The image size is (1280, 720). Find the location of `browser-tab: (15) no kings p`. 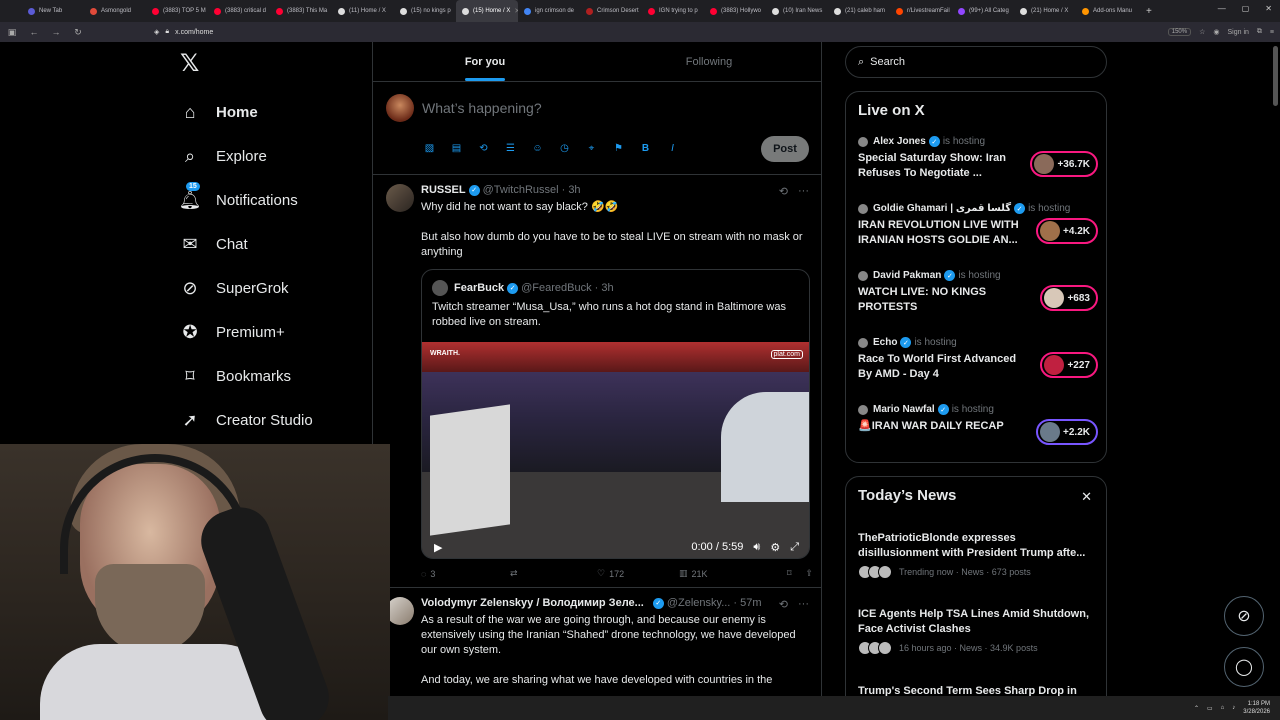

browser-tab: (15) no kings p is located at coordinates (425, 11).